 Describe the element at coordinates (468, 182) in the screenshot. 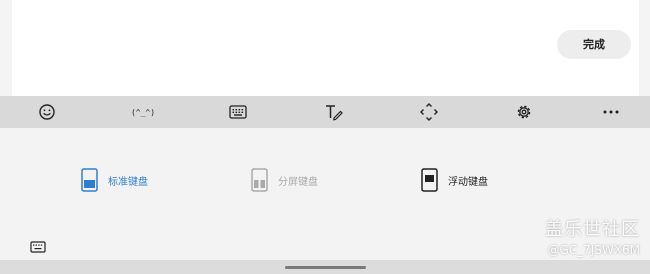

I see `floating-keyboard-label: 浮动键盘` at that location.